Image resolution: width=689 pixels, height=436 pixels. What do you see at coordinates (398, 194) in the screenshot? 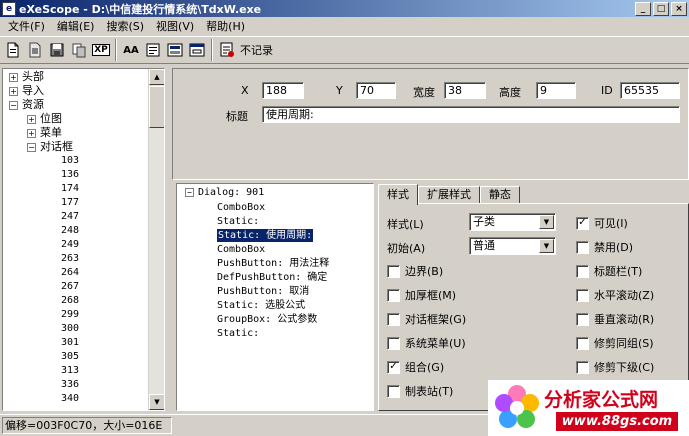
I see `tab-style: 样式` at bounding box center [398, 194].